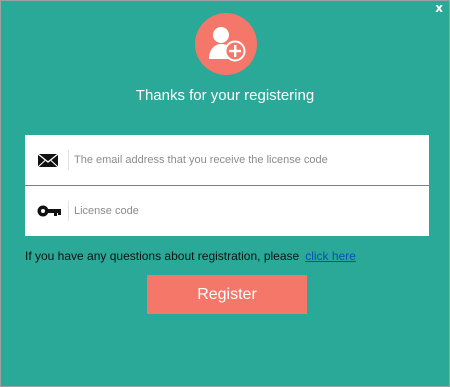  What do you see at coordinates (227, 294) in the screenshot?
I see `register-button: Register` at bounding box center [227, 294].